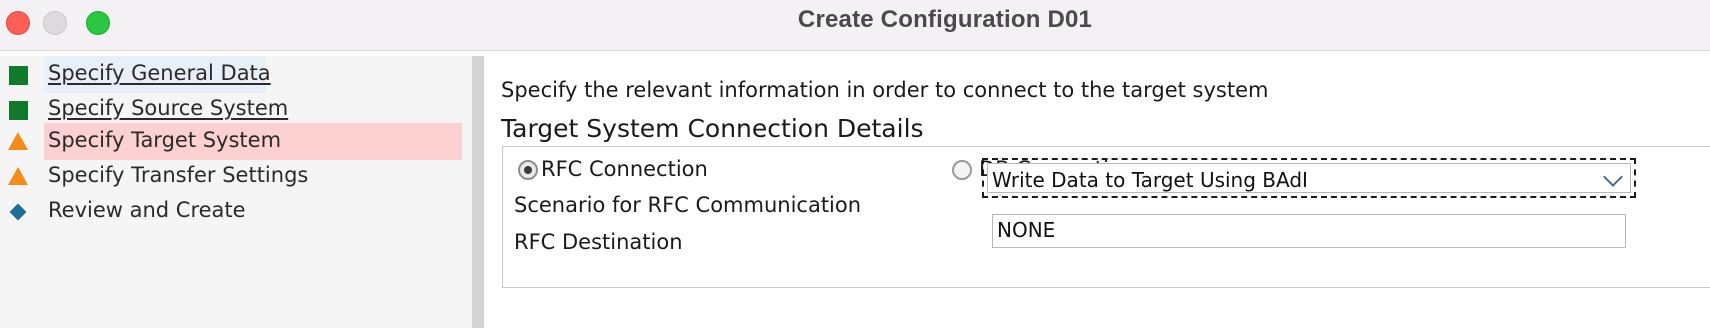 The height and width of the screenshot is (328, 1710). I want to click on scenario-dropdown: Write Data to Target Using BAdI, so click(1309, 178).